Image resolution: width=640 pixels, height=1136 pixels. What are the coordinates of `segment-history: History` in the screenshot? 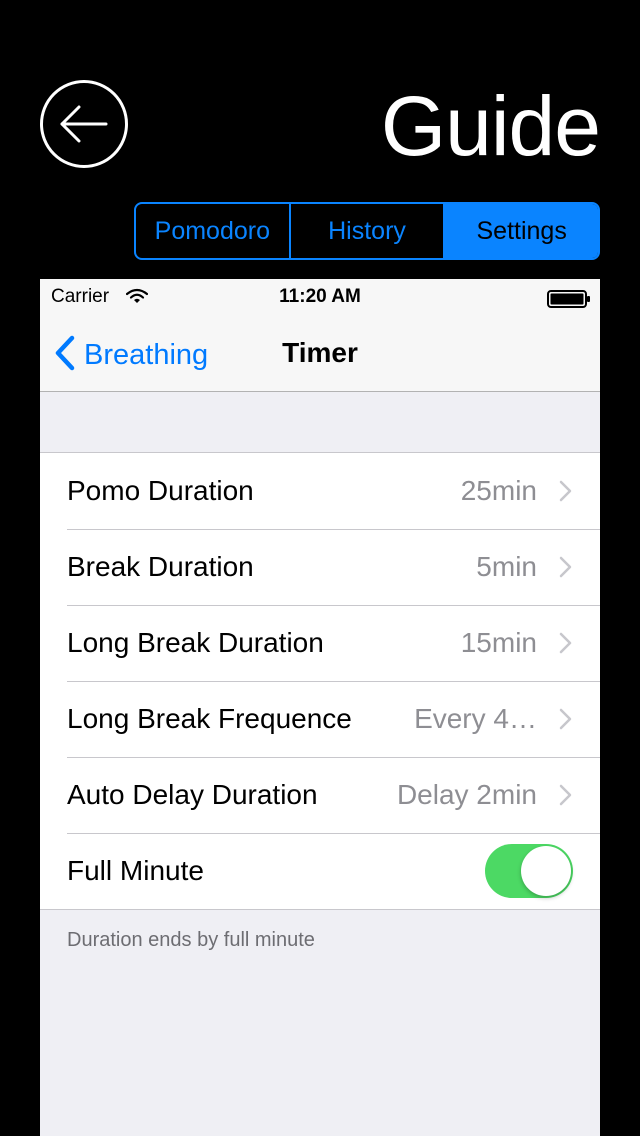 It's located at (366, 231).